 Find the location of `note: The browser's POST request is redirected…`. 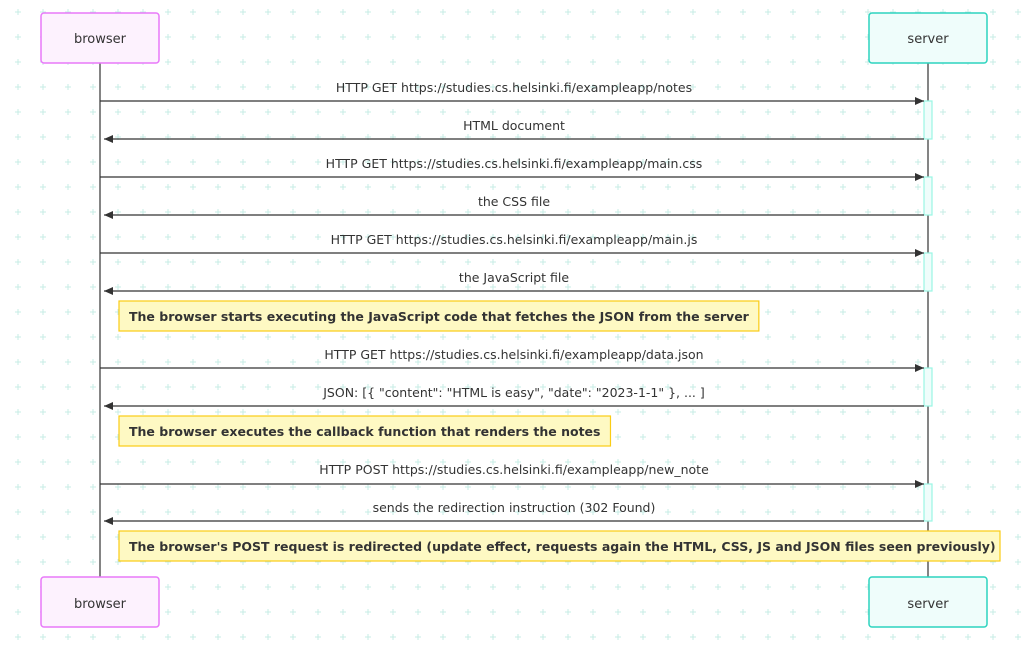

note: The browser's POST request is redirected… is located at coordinates (559, 546).